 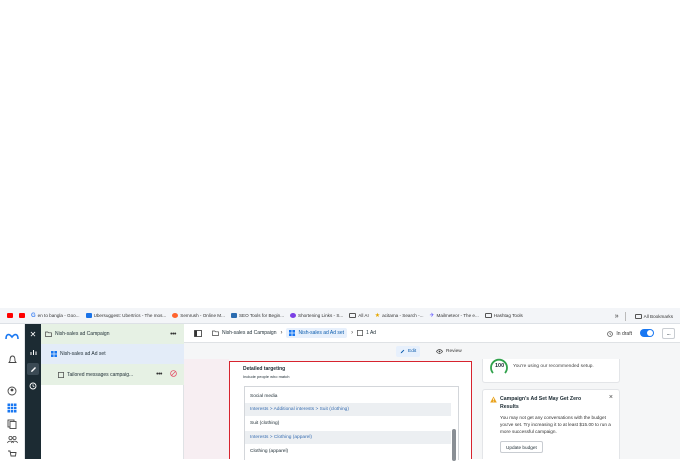 I want to click on list-item: Clothing (apparel), so click(x=348, y=451).